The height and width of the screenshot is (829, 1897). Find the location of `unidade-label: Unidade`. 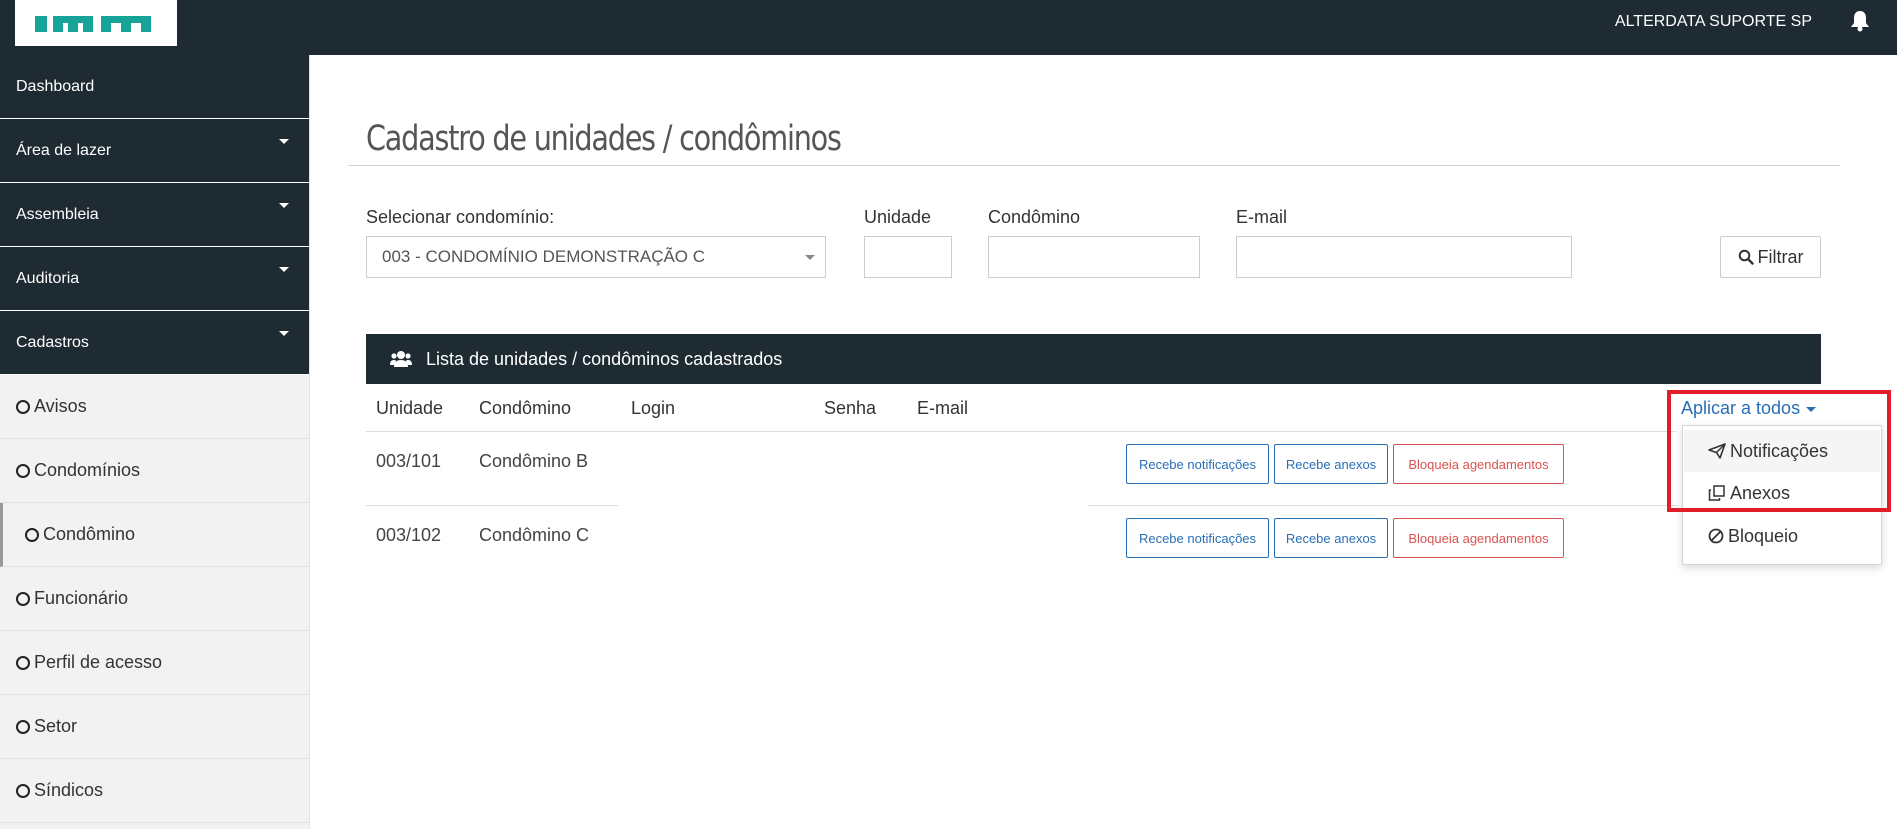

unidade-label: Unidade is located at coordinates (898, 217).